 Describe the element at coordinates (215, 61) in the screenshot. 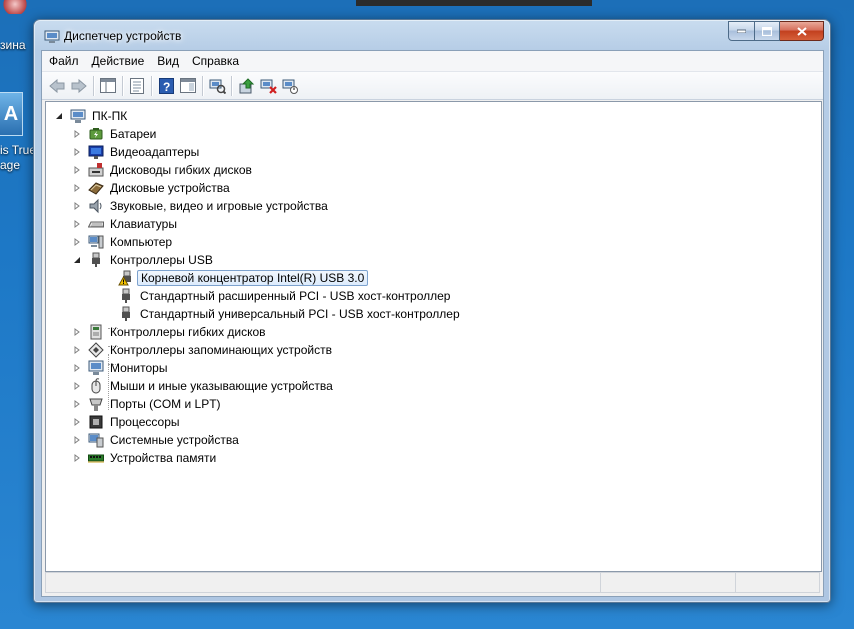

I see `menu-help: Справка` at that location.